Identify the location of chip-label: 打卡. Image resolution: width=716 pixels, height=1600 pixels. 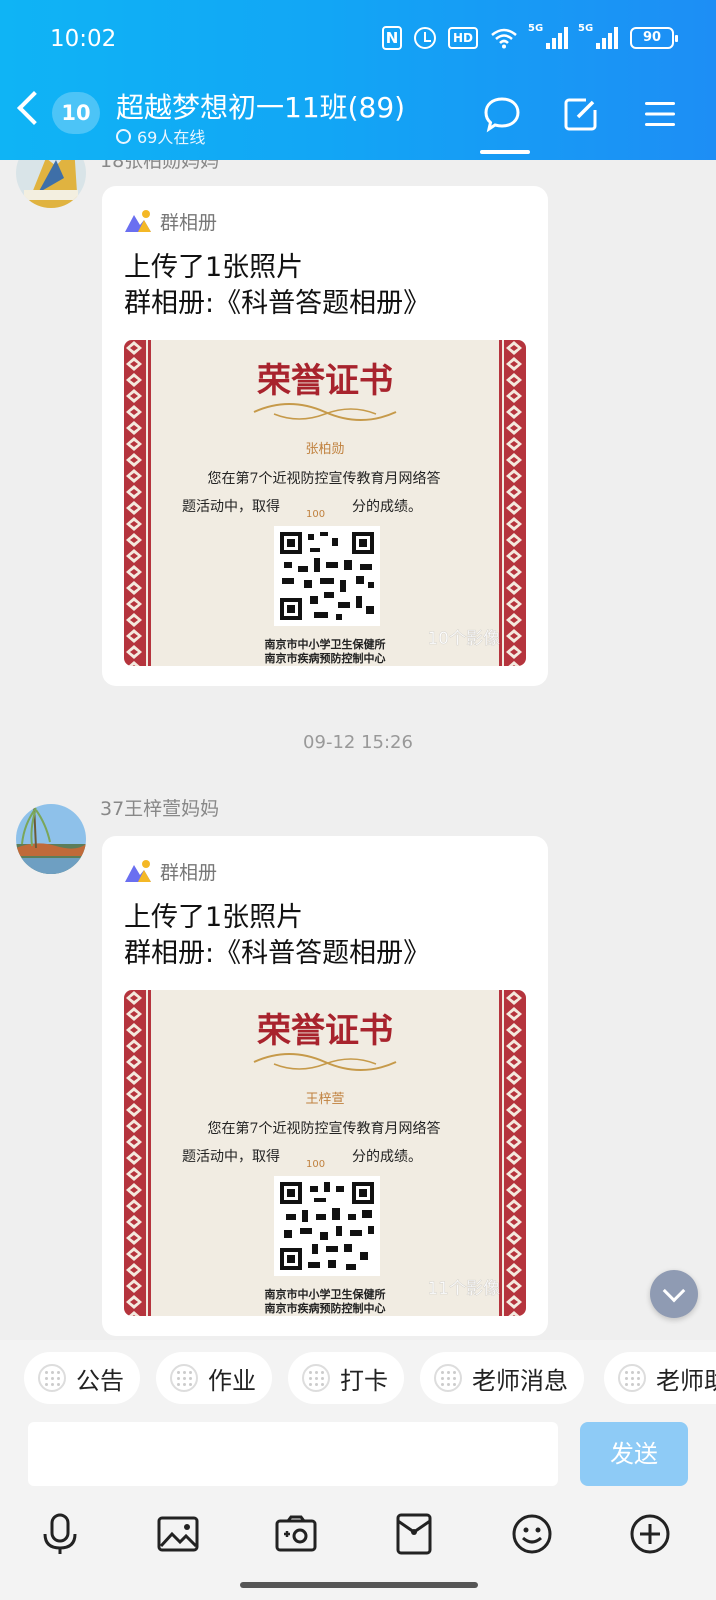
(364, 1380).